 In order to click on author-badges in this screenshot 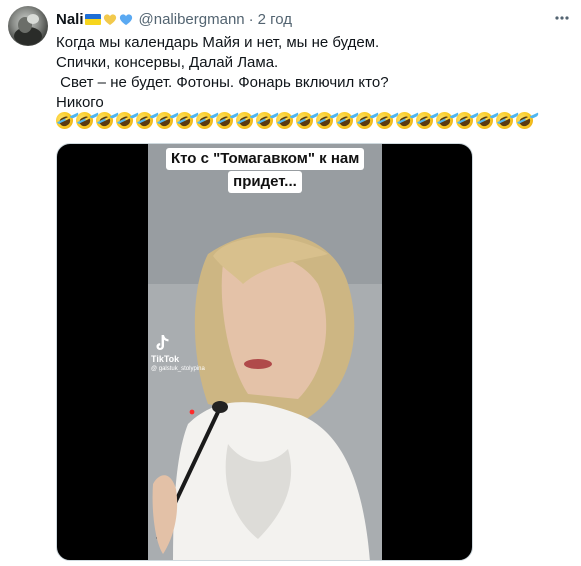, I will do `click(108, 19)`.